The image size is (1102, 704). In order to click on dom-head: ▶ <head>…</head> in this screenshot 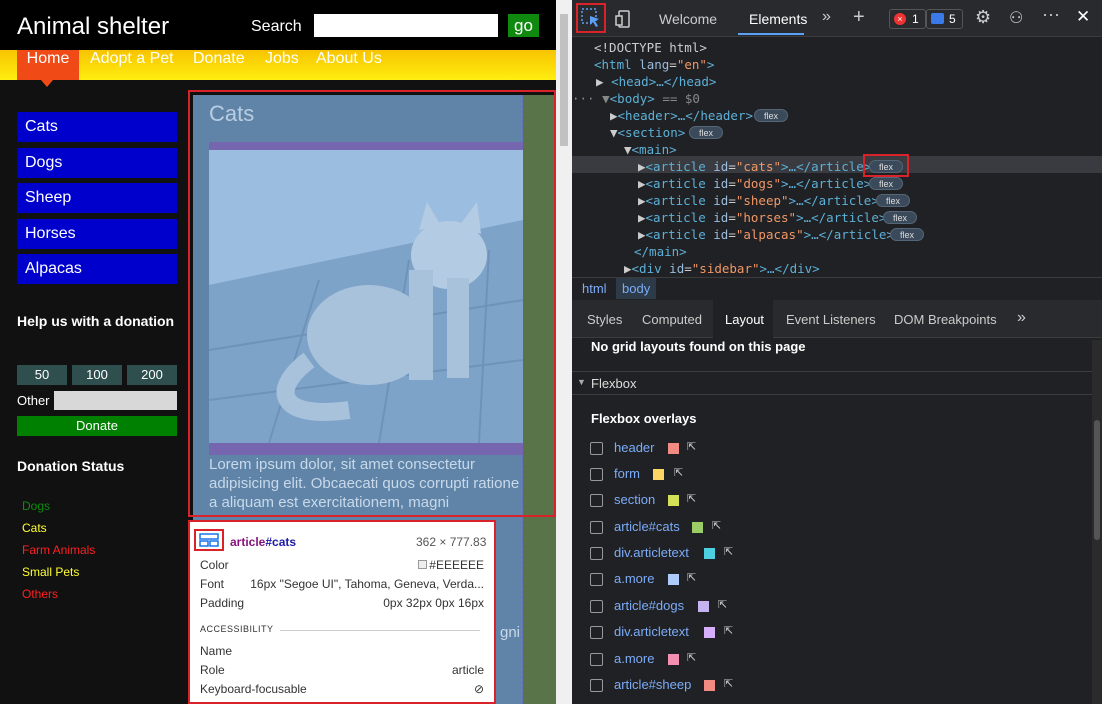, I will do `click(656, 81)`.